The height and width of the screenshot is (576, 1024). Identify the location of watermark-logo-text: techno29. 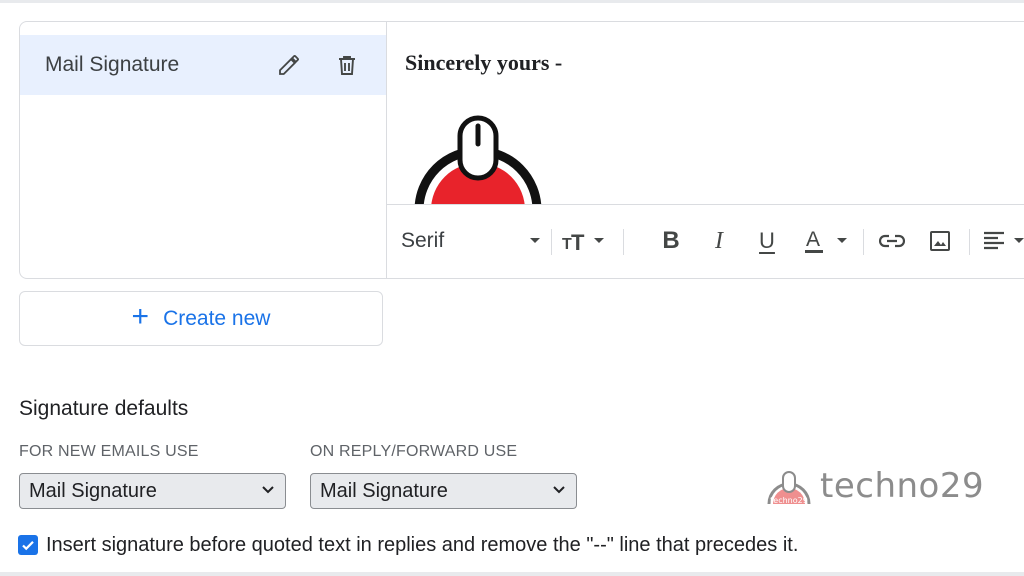
(789, 500).